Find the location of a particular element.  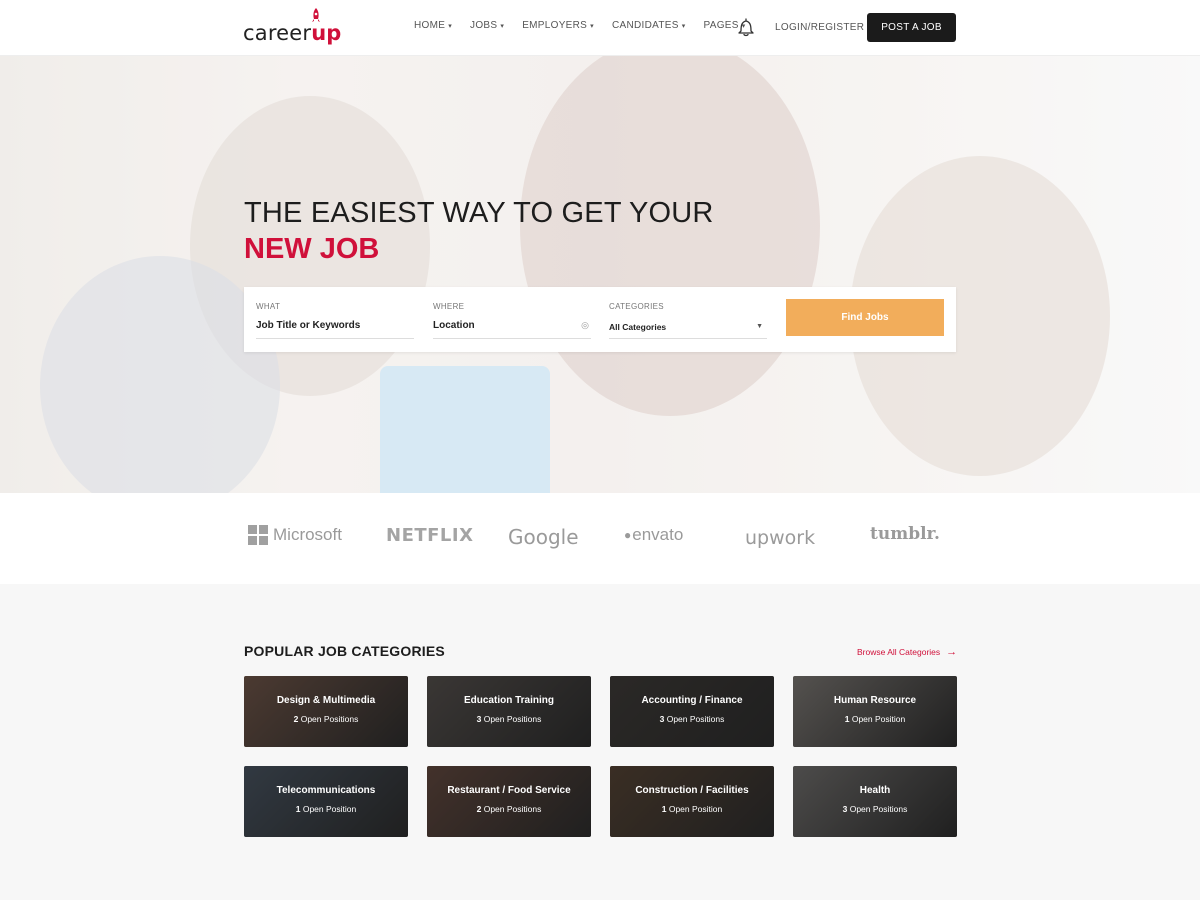

nav-home: HOME ▾ is located at coordinates (433, 25).